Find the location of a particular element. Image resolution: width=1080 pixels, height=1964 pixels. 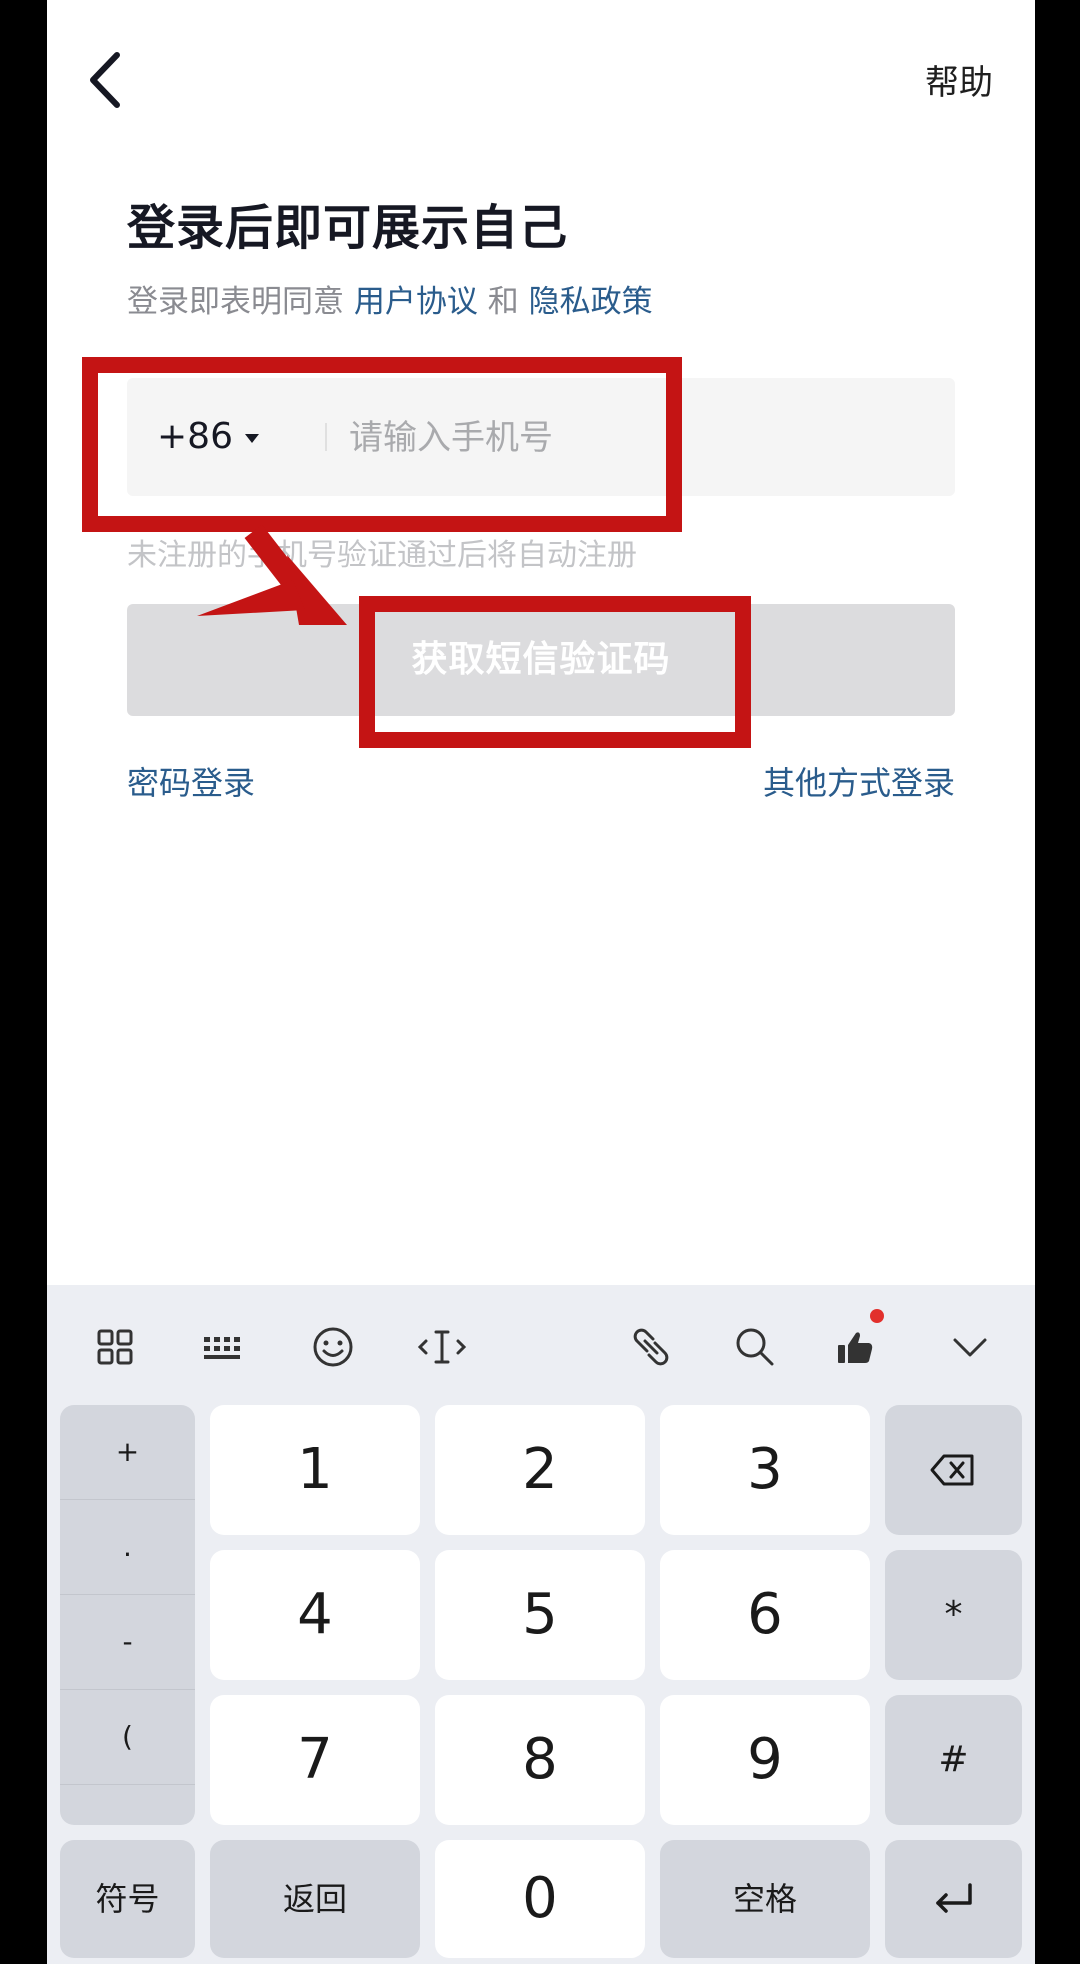

key-2: 2 is located at coordinates (540, 1470).